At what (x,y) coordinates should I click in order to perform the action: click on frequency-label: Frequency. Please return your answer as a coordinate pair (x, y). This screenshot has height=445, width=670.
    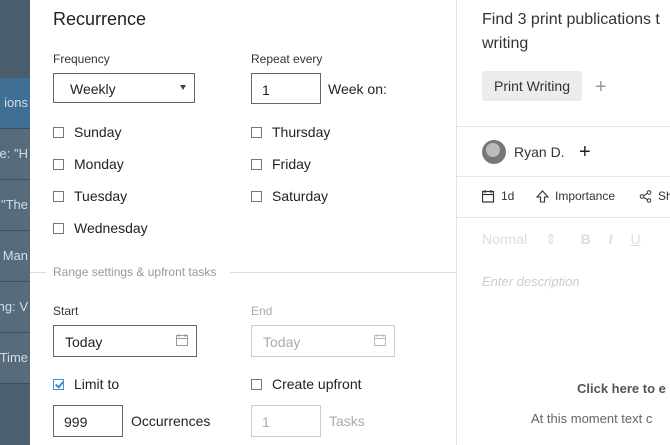
    Looking at the image, I should click on (81, 59).